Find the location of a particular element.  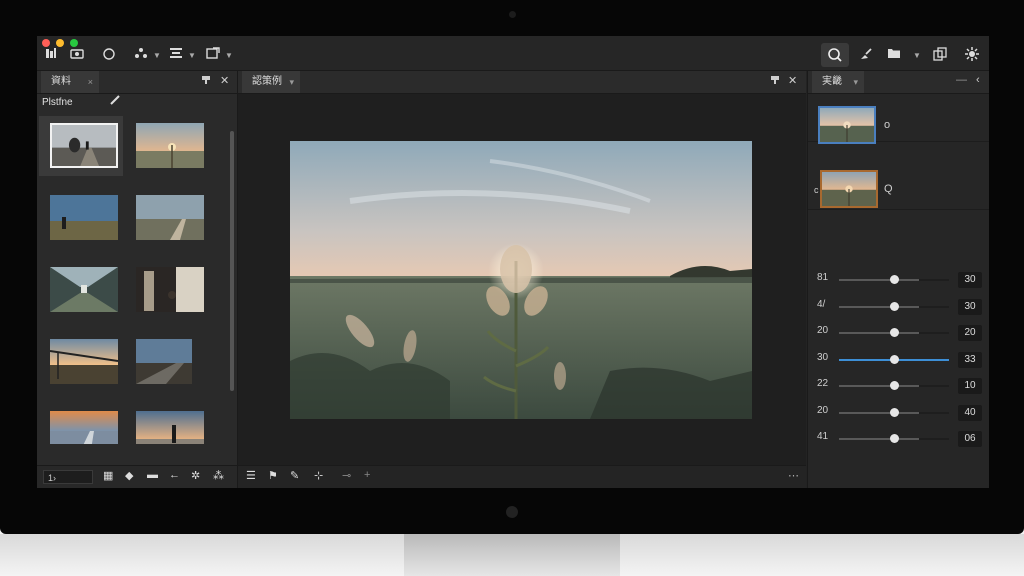

people-dropdown-caret: ▼ is located at coordinates (157, 55).